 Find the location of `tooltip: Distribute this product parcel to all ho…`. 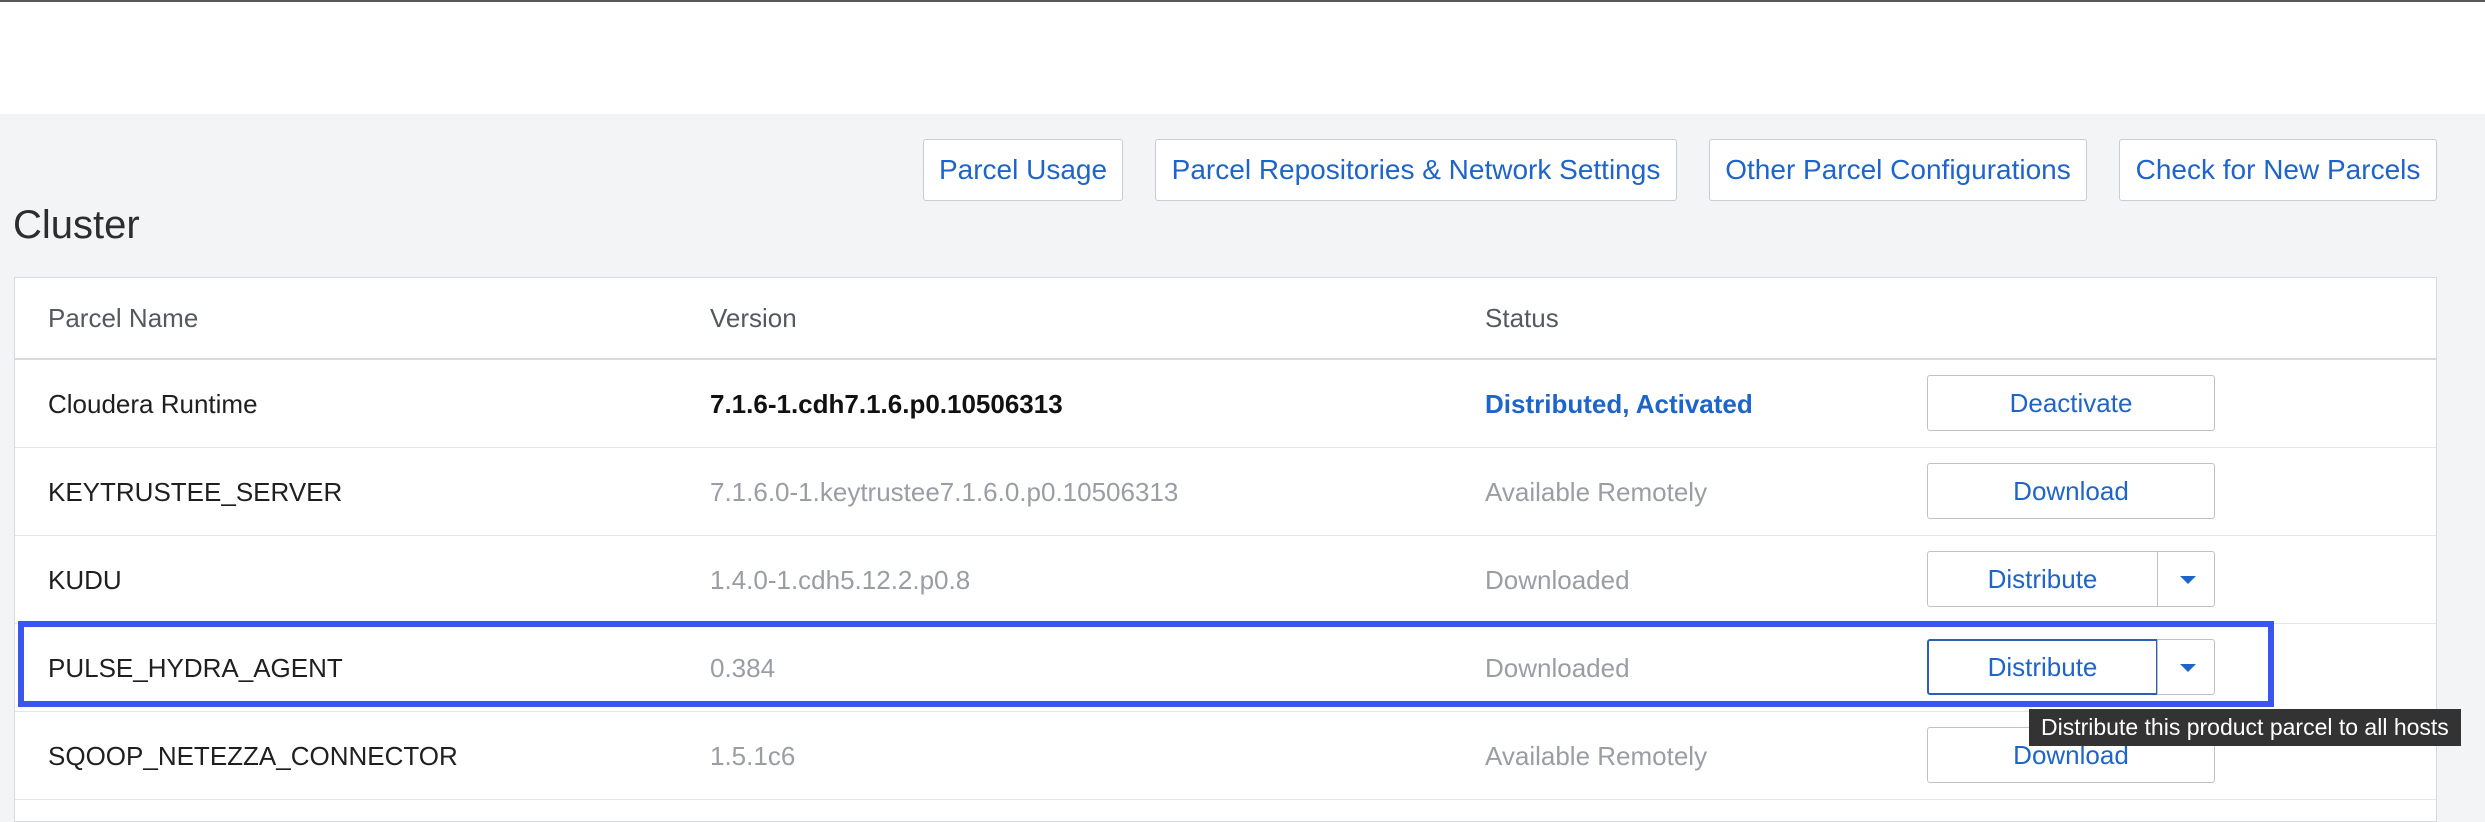

tooltip: Distribute this product parcel to all ho… is located at coordinates (2245, 727).